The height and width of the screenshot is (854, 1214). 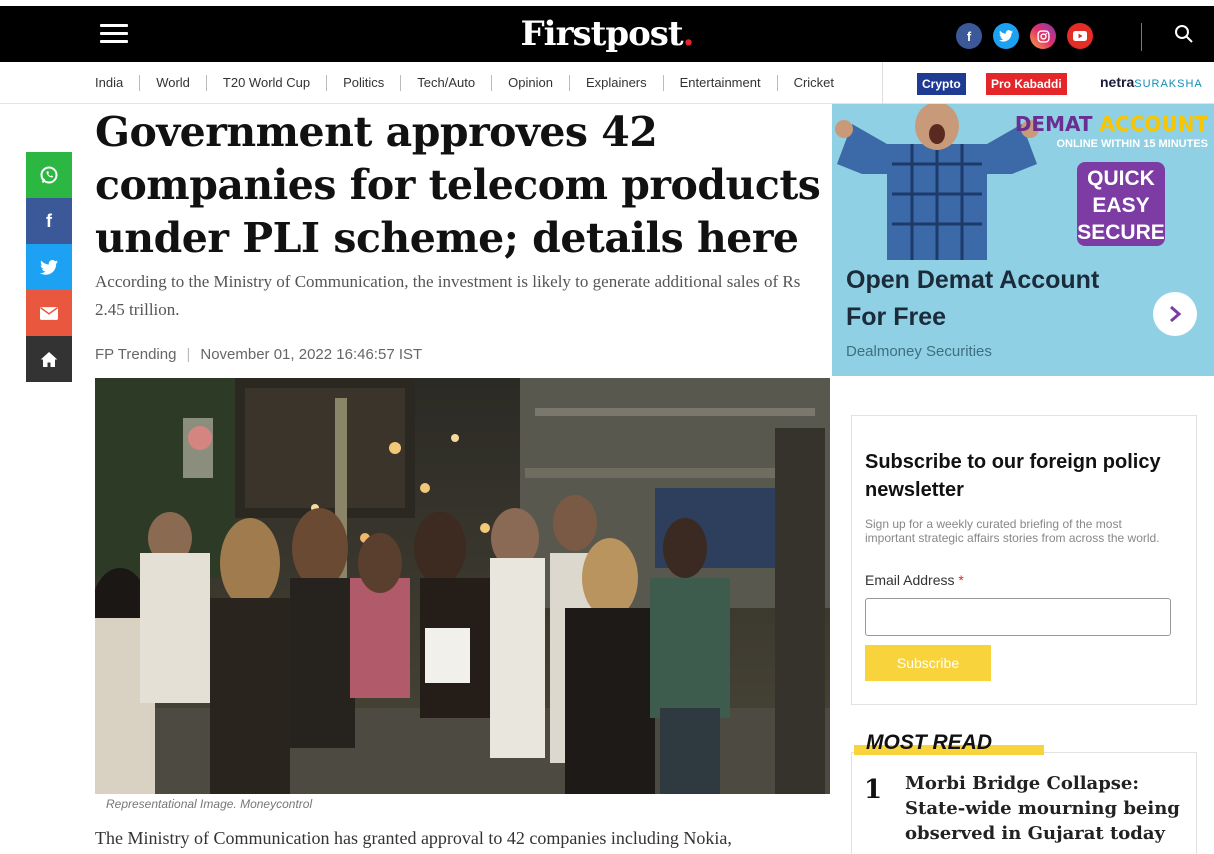 I want to click on ad-quick: QUICK, so click(x=1121, y=178).